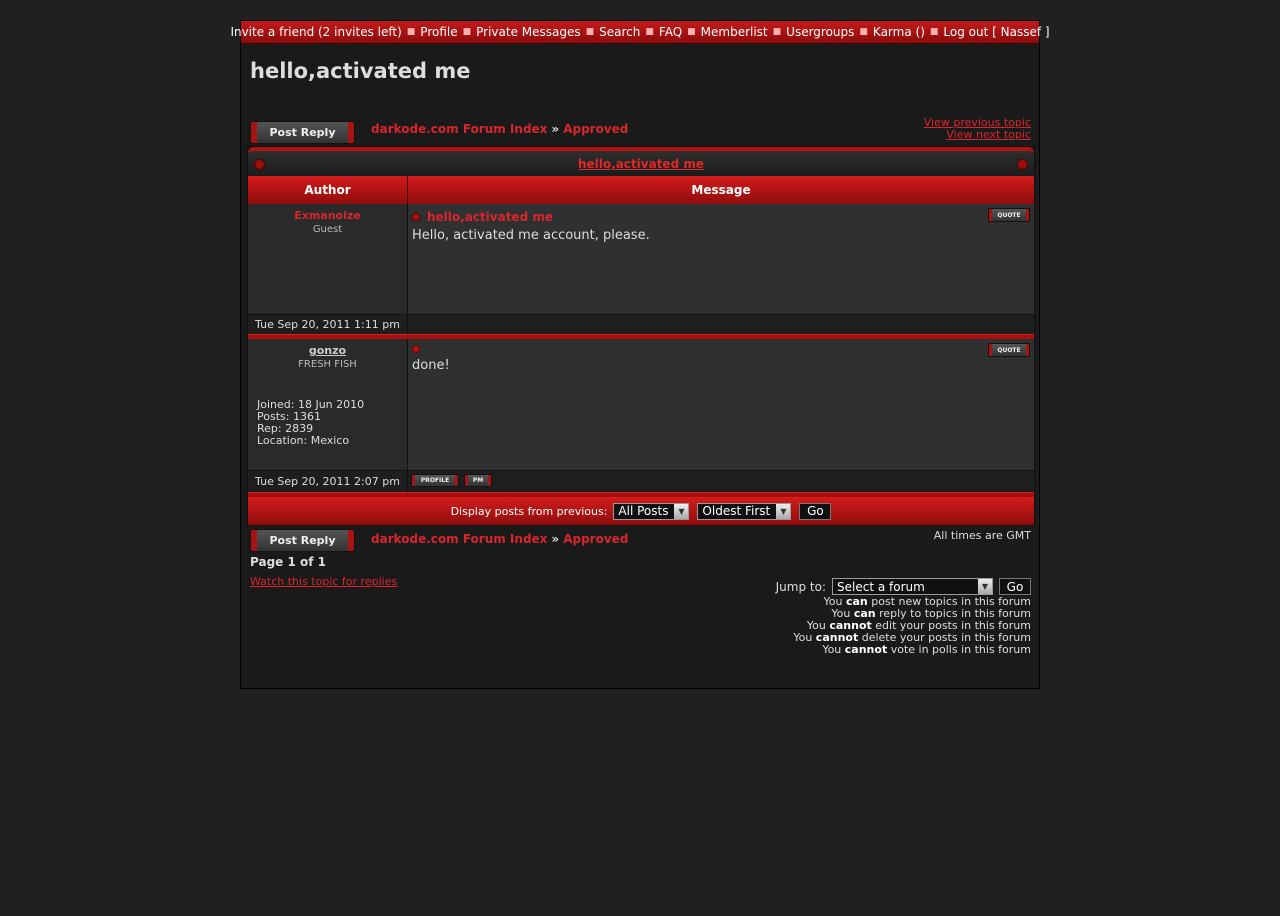 The image size is (1280, 916). Describe the element at coordinates (327, 215) in the screenshot. I see `post-author: Exmanoize` at that location.